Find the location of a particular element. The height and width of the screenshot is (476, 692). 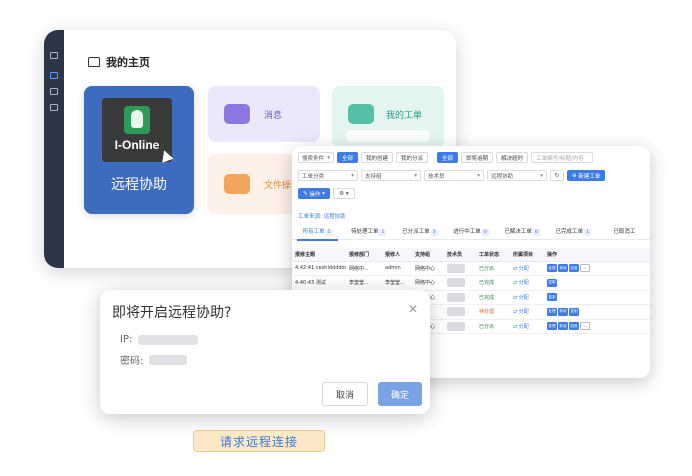

tab-count-badge: 0 is located at coordinates (485, 232).